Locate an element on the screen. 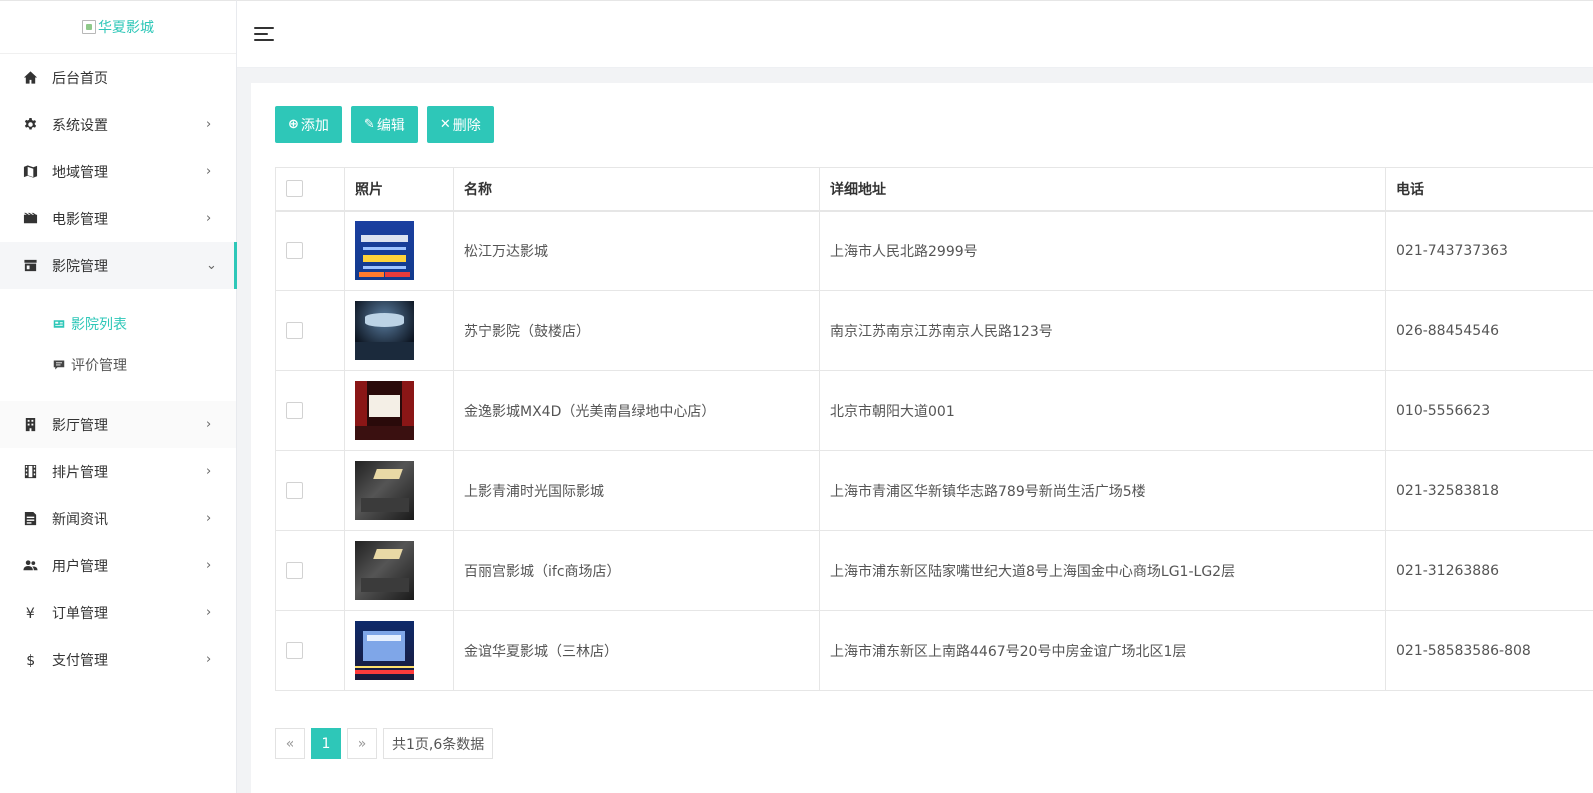  phone-cell: 021-58583586-808 is located at coordinates (1489, 650).